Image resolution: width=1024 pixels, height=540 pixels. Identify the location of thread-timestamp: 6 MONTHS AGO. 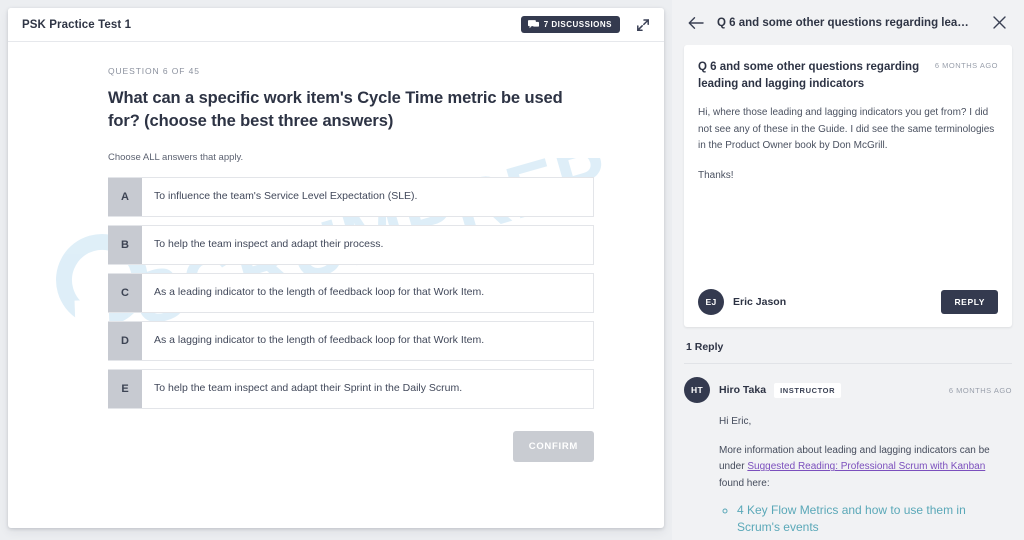
(966, 65).